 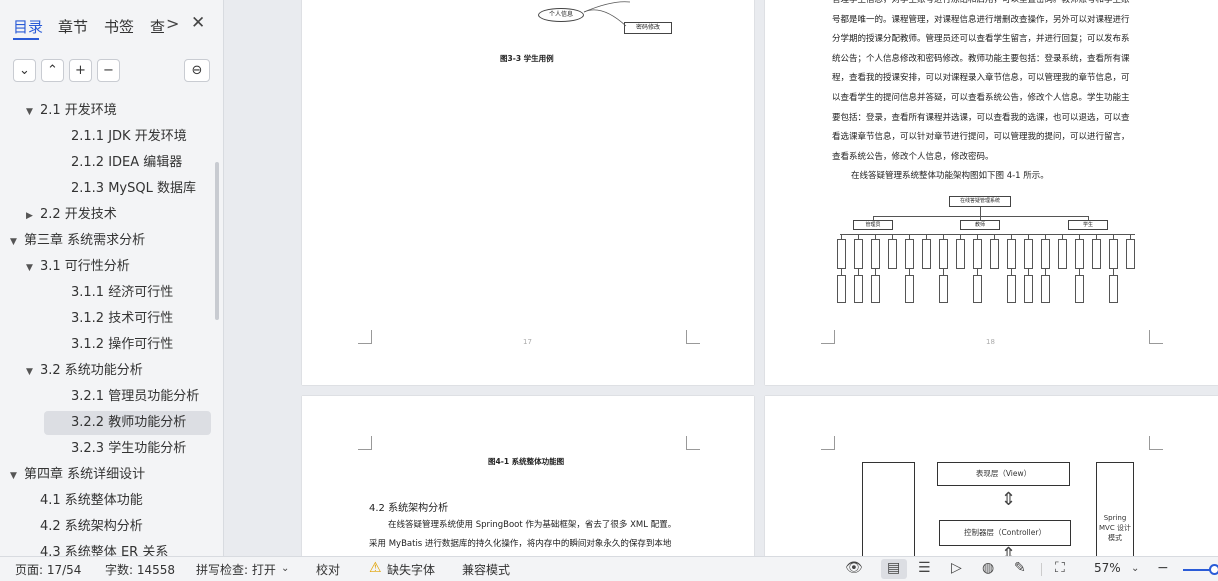 I want to click on paragraph-line: 分学期的授课分配教师。管理员还可以查看学生留言，并进行回复；可以发布系, so click(x=981, y=39).